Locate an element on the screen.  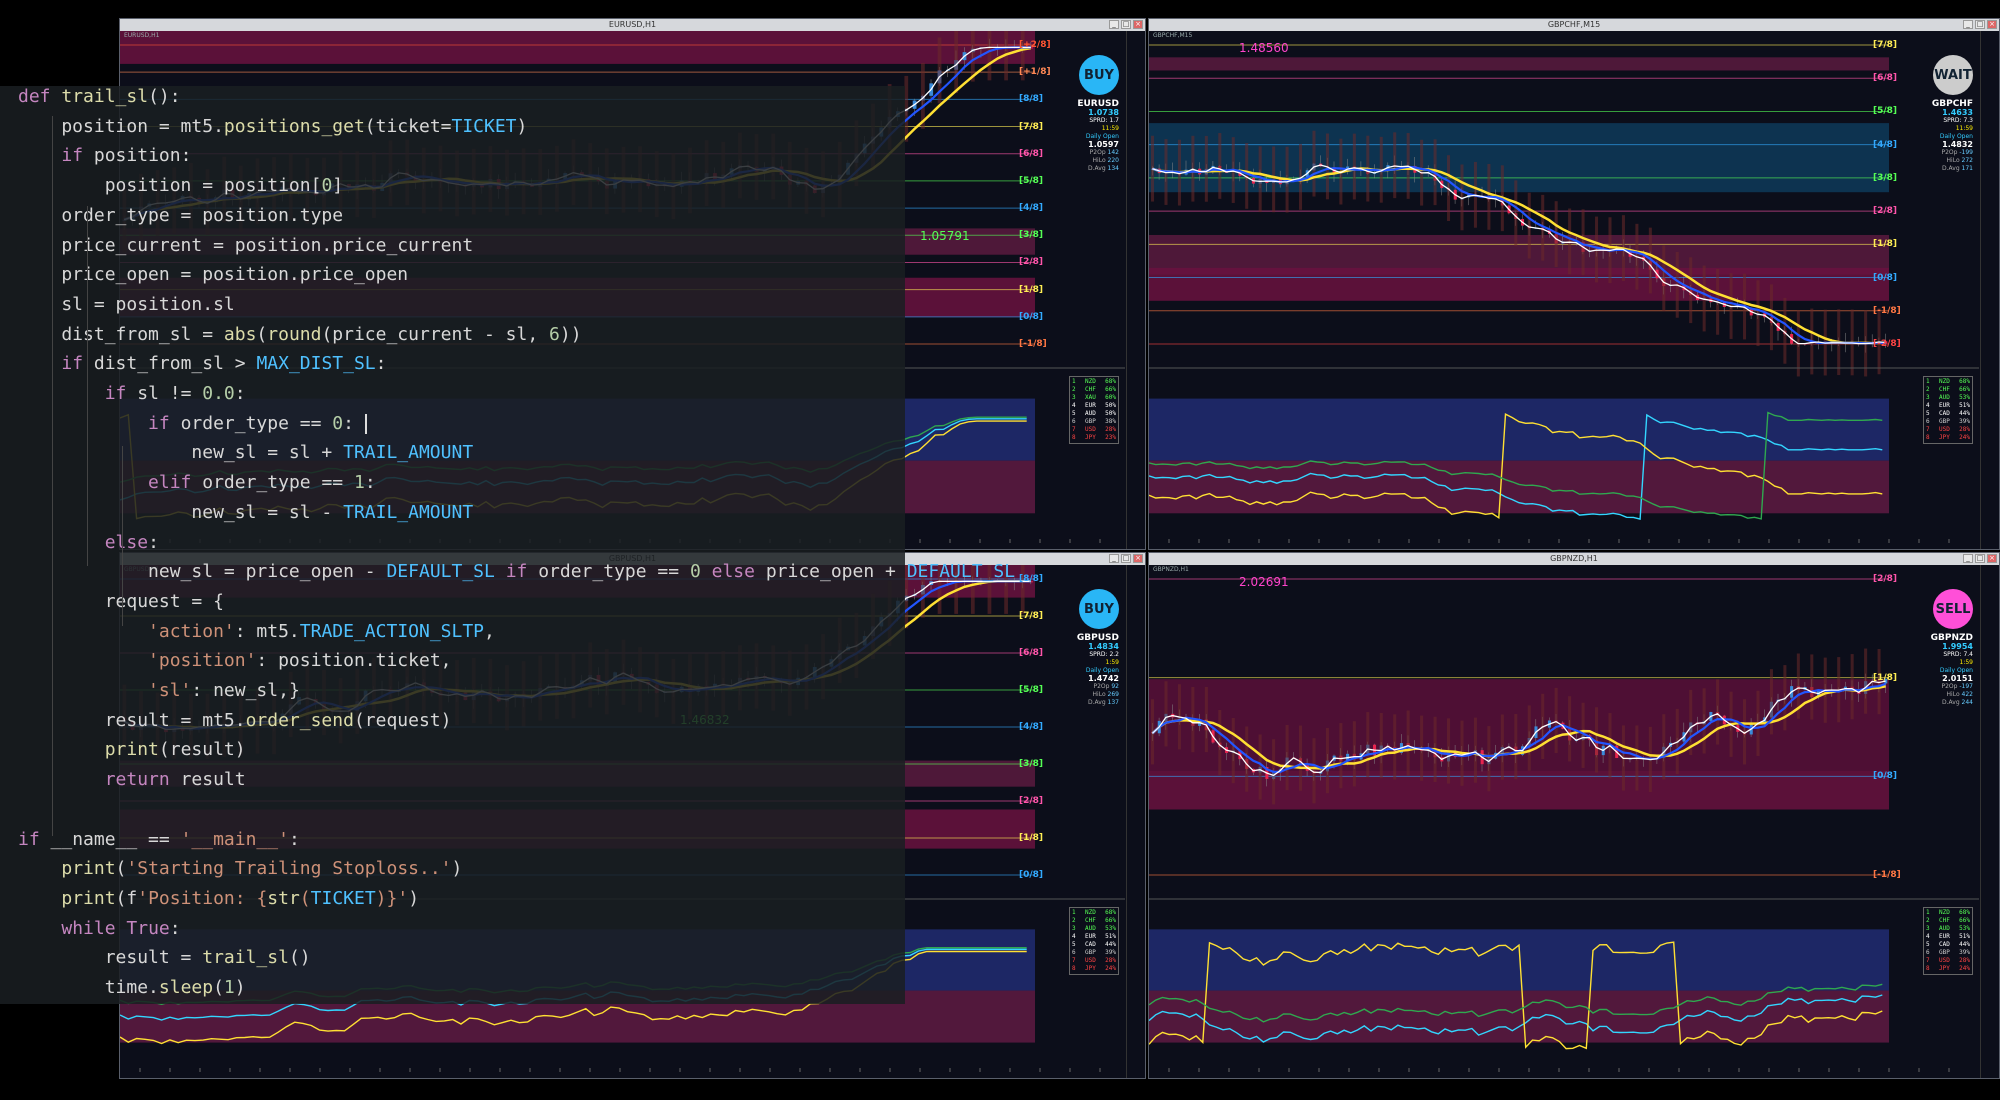
strength-row: 6 GBP 38% is located at coordinates (1094, 422).